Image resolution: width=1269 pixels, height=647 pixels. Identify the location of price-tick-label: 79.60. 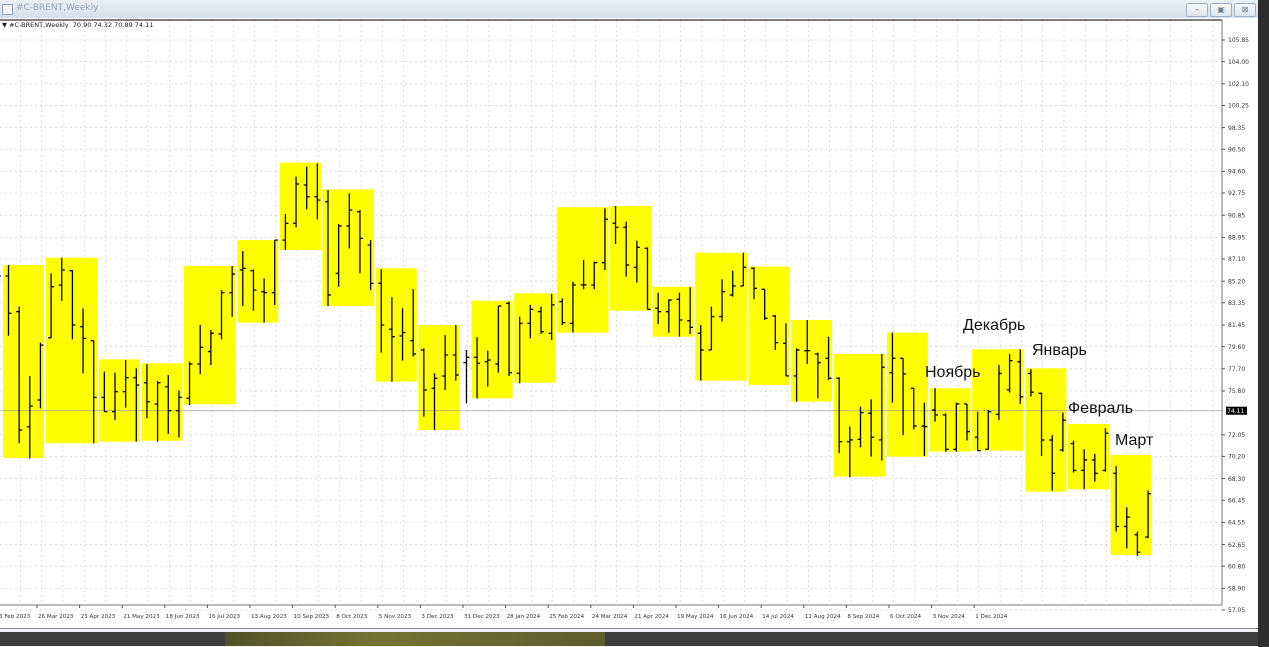
(1236, 347).